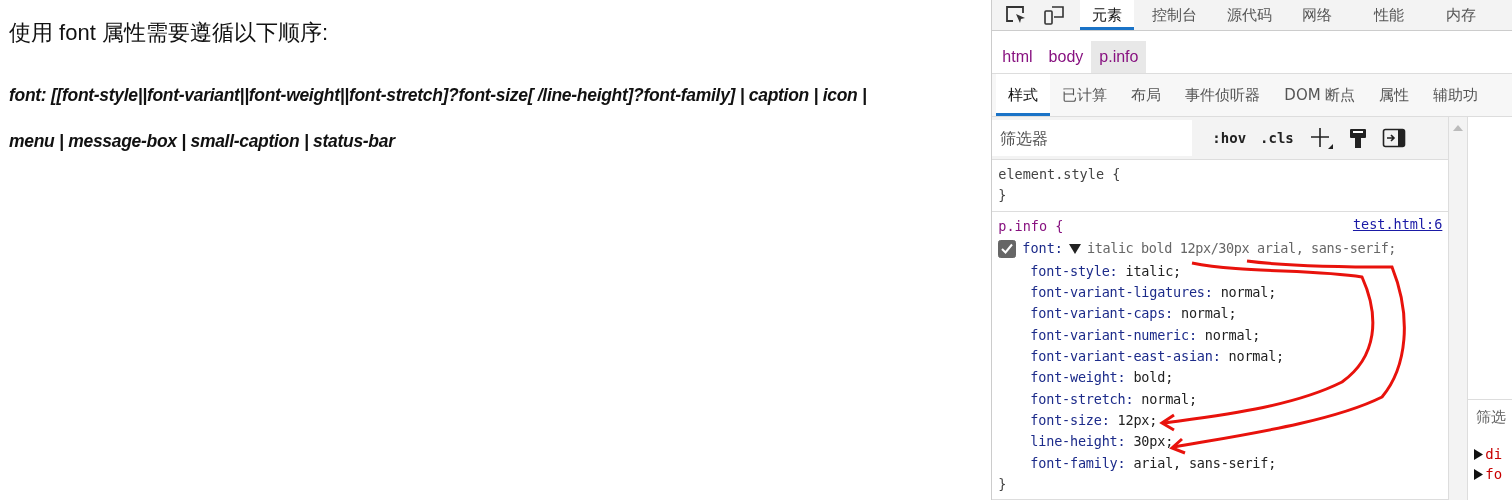 The image size is (1512, 500). I want to click on styles-tab: 辅助功, so click(1456, 95).